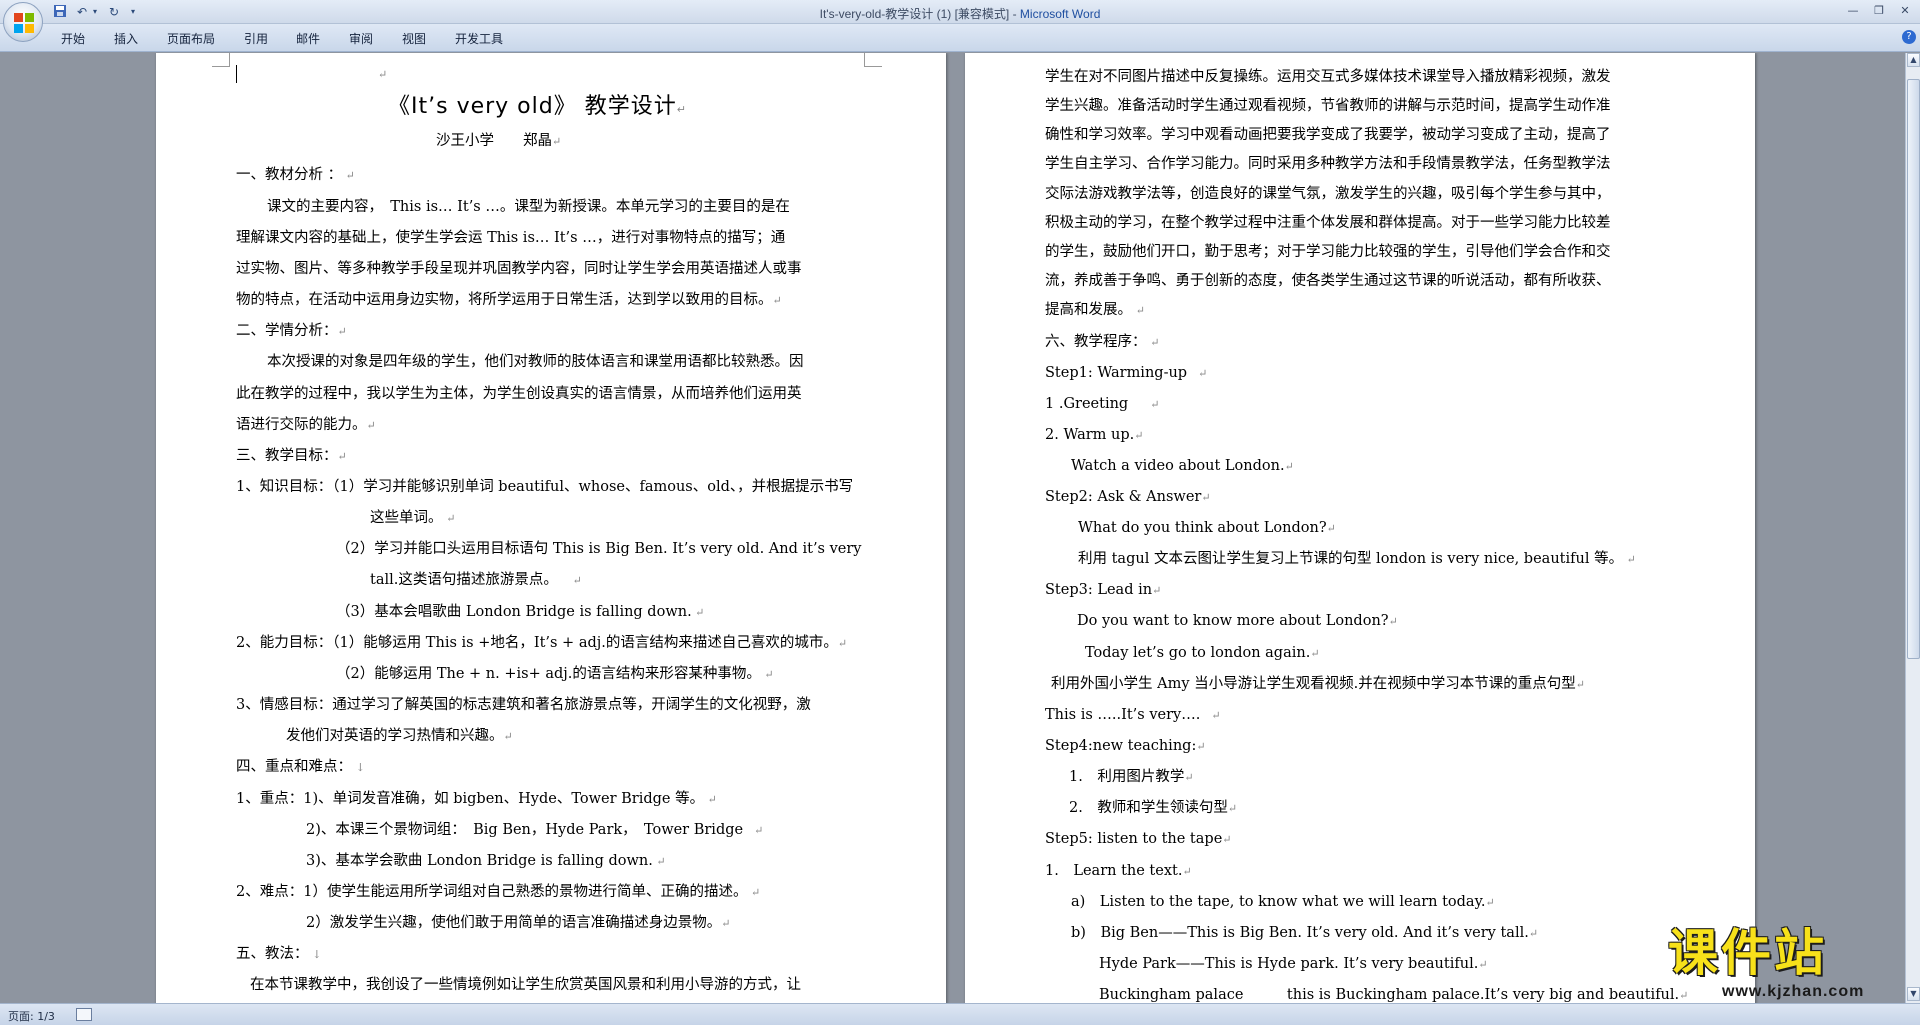  I want to click on paragraph-line: 提高和发展。 ↵, so click(1095, 310).